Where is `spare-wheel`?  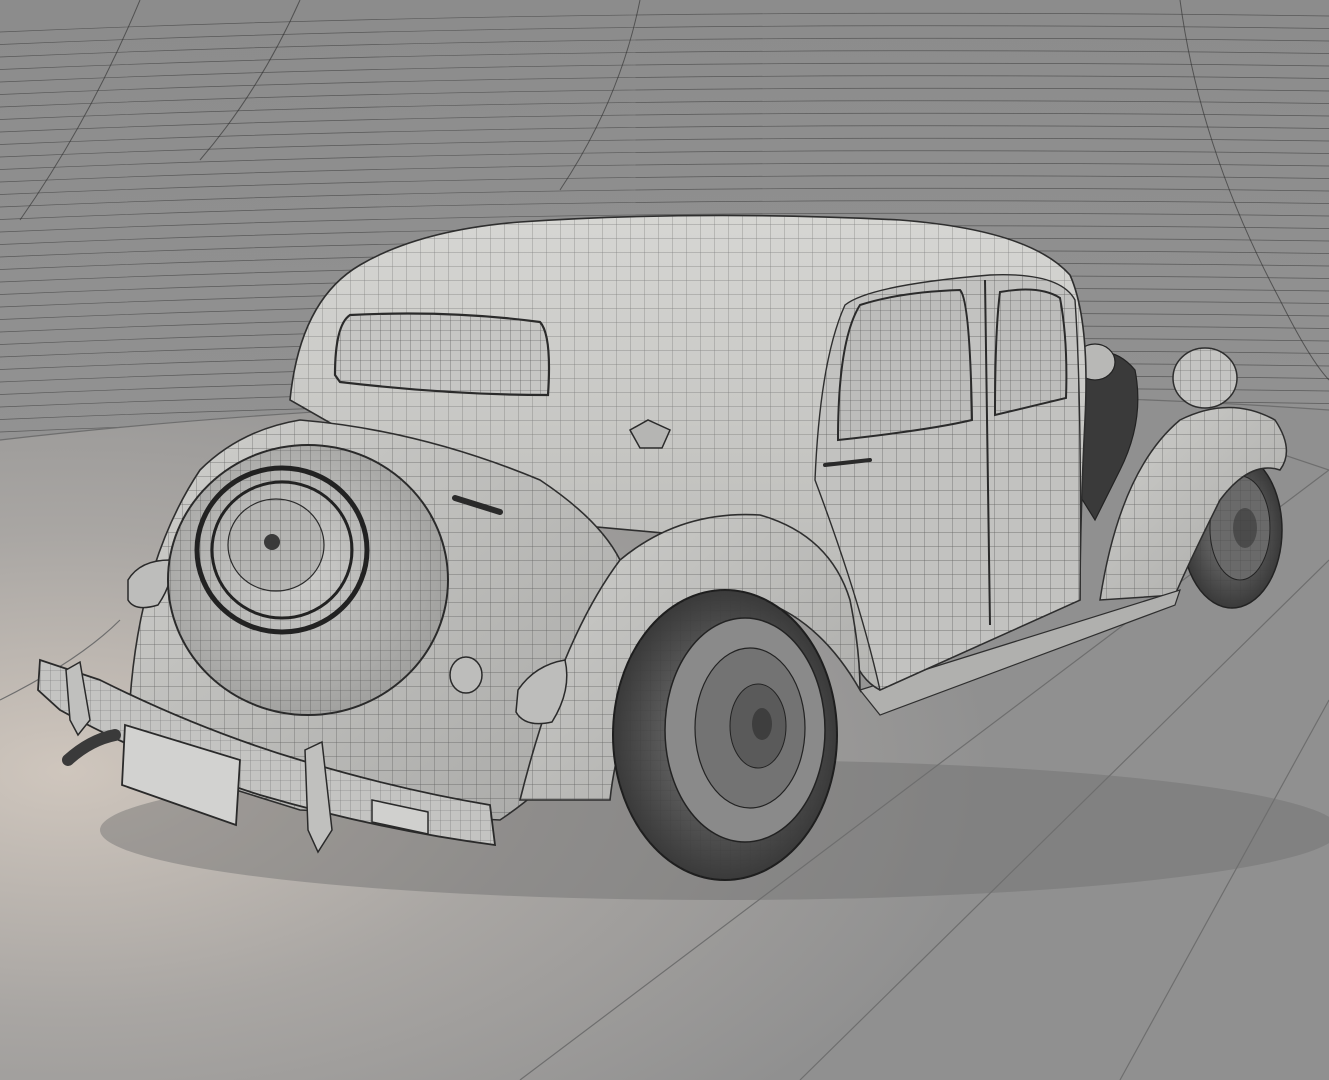
spare-wheel is located at coordinates (308, 580).